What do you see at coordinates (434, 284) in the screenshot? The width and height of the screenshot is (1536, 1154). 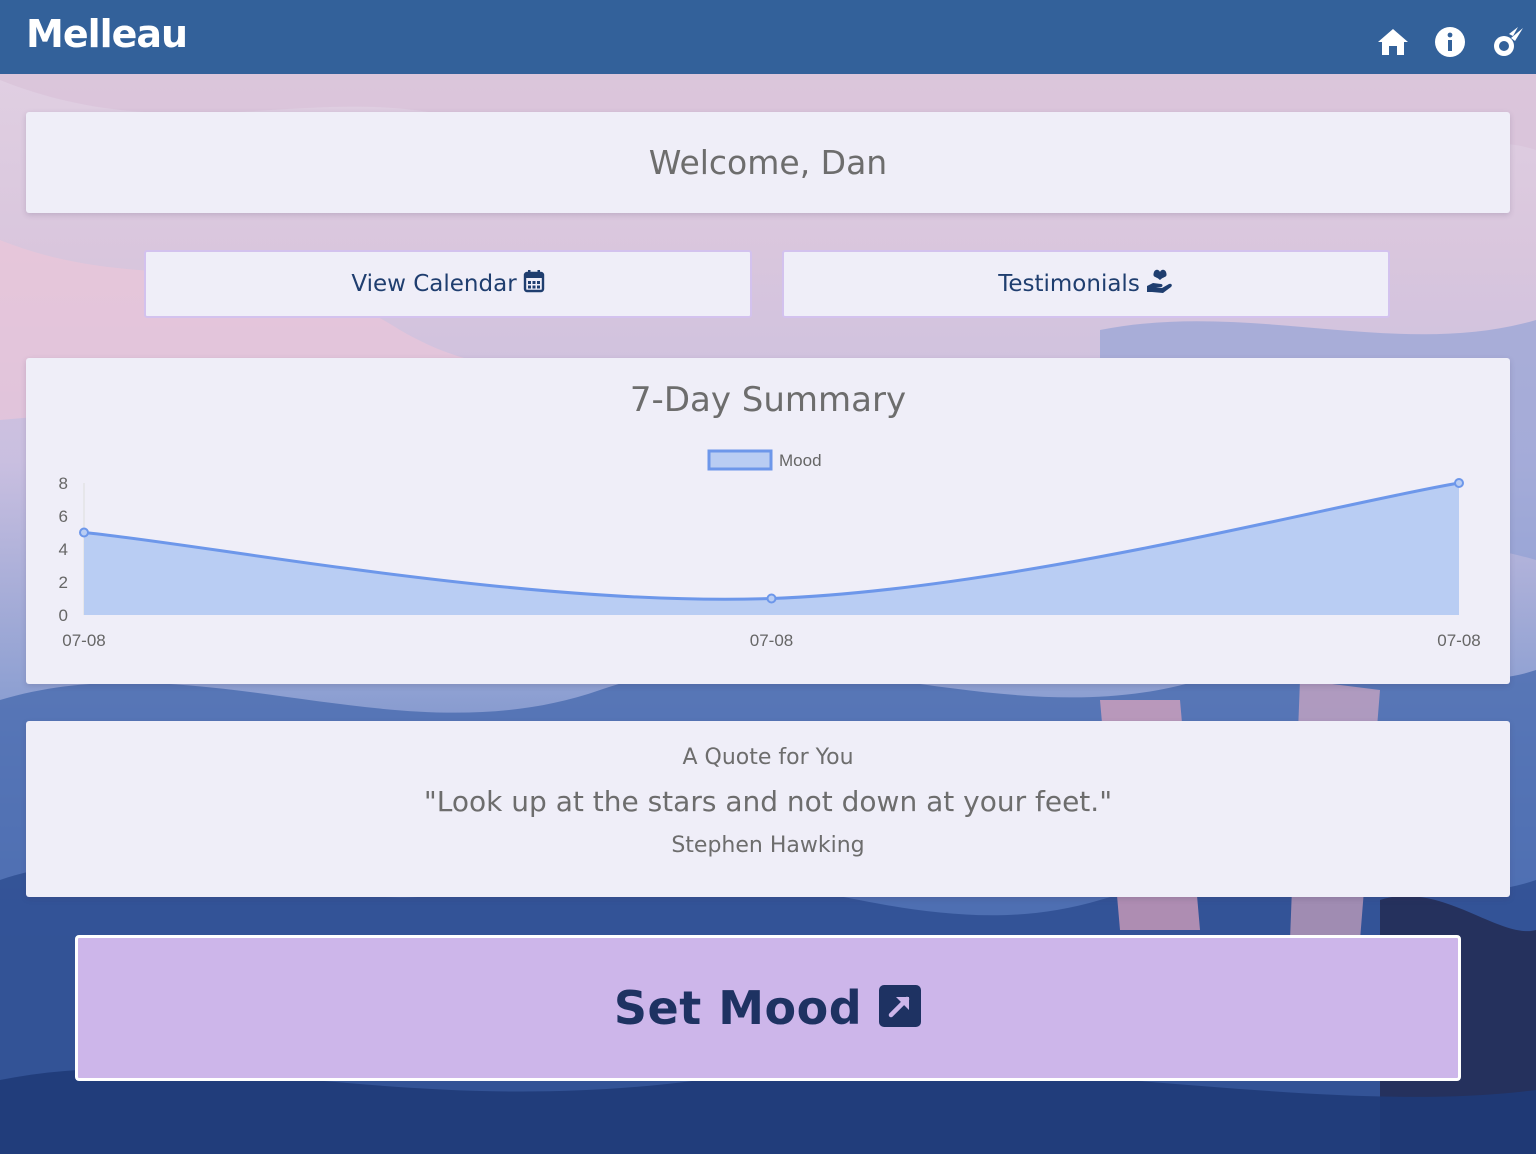 I see `view-calendar-label: View Calendar` at bounding box center [434, 284].